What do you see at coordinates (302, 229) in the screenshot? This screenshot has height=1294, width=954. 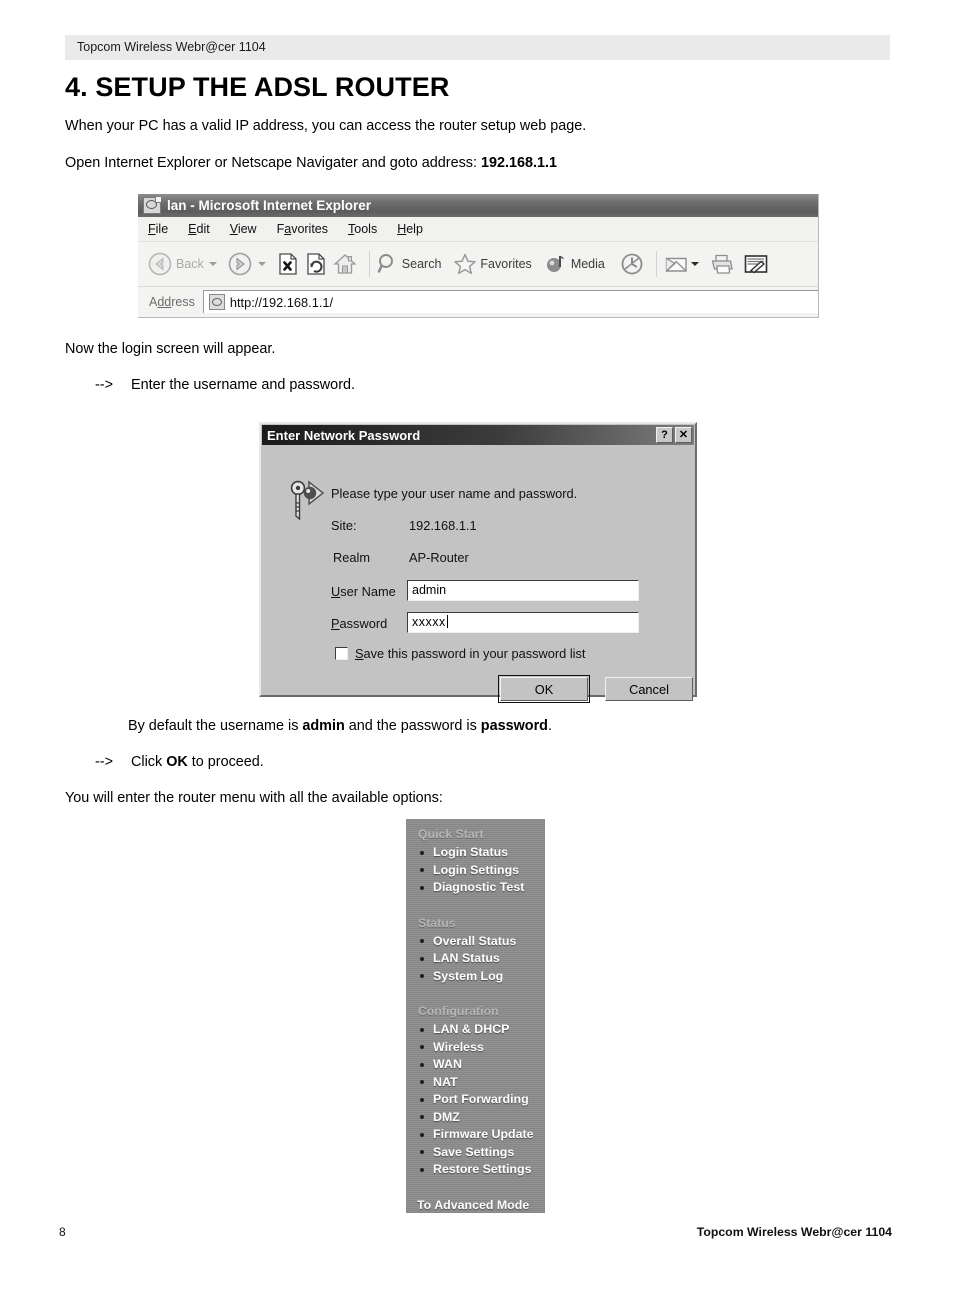 I see `menu-favorites: Favorites` at bounding box center [302, 229].